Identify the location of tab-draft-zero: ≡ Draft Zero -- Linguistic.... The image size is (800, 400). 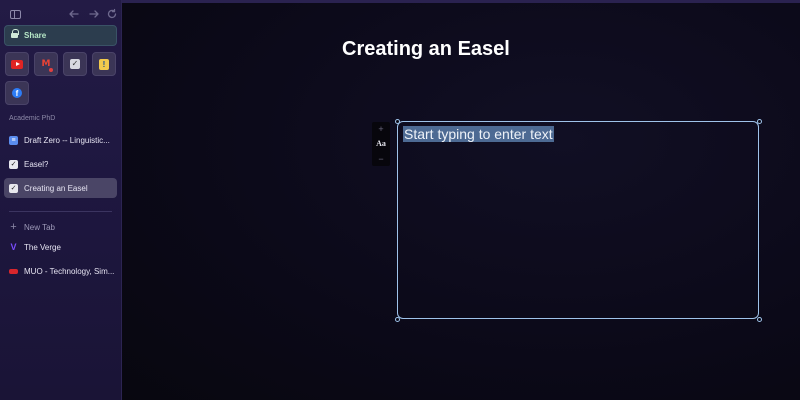
(60, 140).